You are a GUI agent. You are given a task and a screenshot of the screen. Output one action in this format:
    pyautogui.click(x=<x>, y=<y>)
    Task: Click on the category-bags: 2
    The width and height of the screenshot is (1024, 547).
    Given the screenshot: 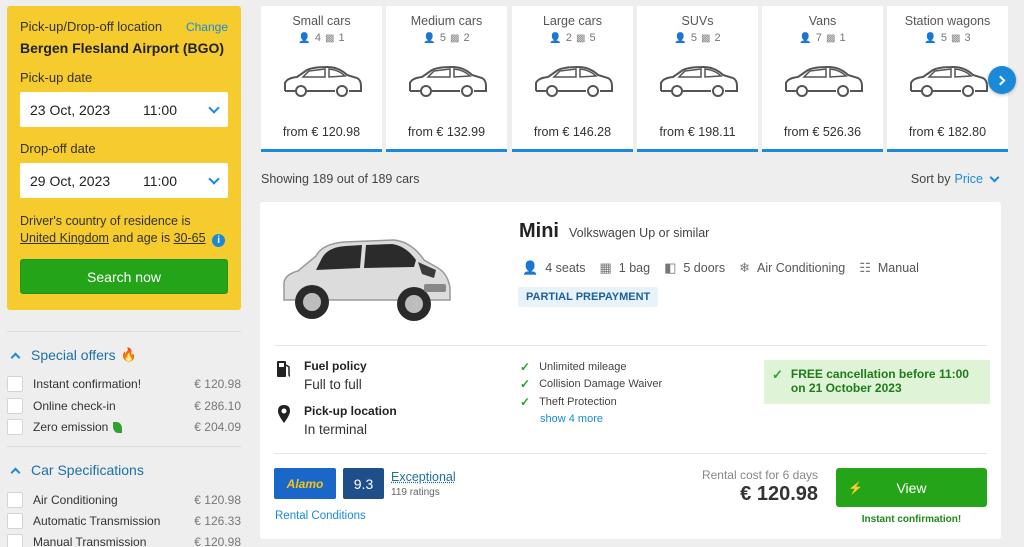 What is the action you would take?
    pyautogui.click(x=717, y=38)
    